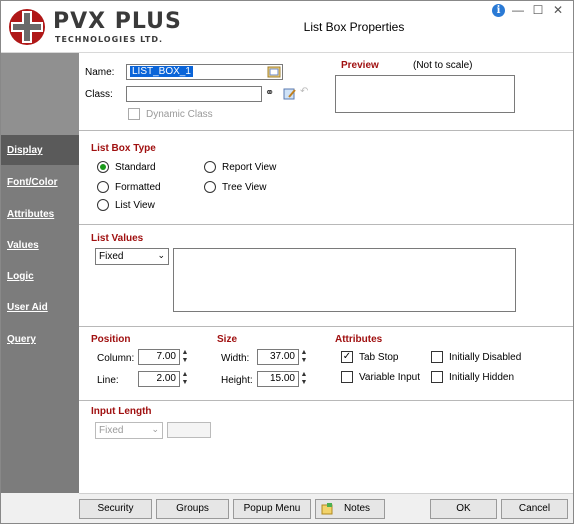  What do you see at coordinates (129, 430) in the screenshot?
I see `input-length-mode-select: Fixed ⌄` at bounding box center [129, 430].